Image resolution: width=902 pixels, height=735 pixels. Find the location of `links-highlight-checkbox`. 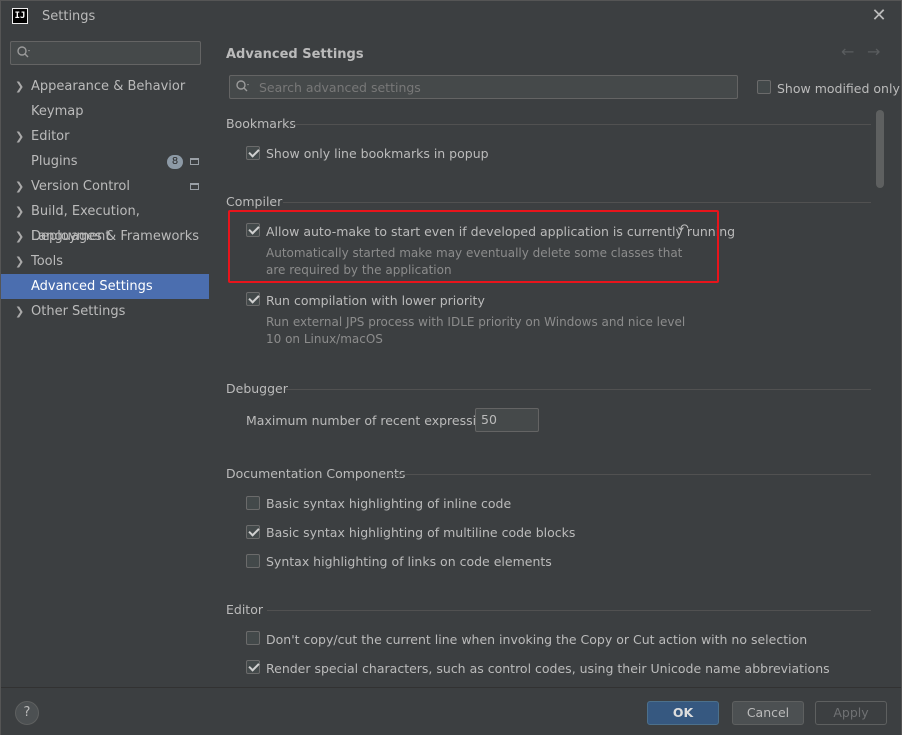

links-highlight-checkbox is located at coordinates (253, 561).